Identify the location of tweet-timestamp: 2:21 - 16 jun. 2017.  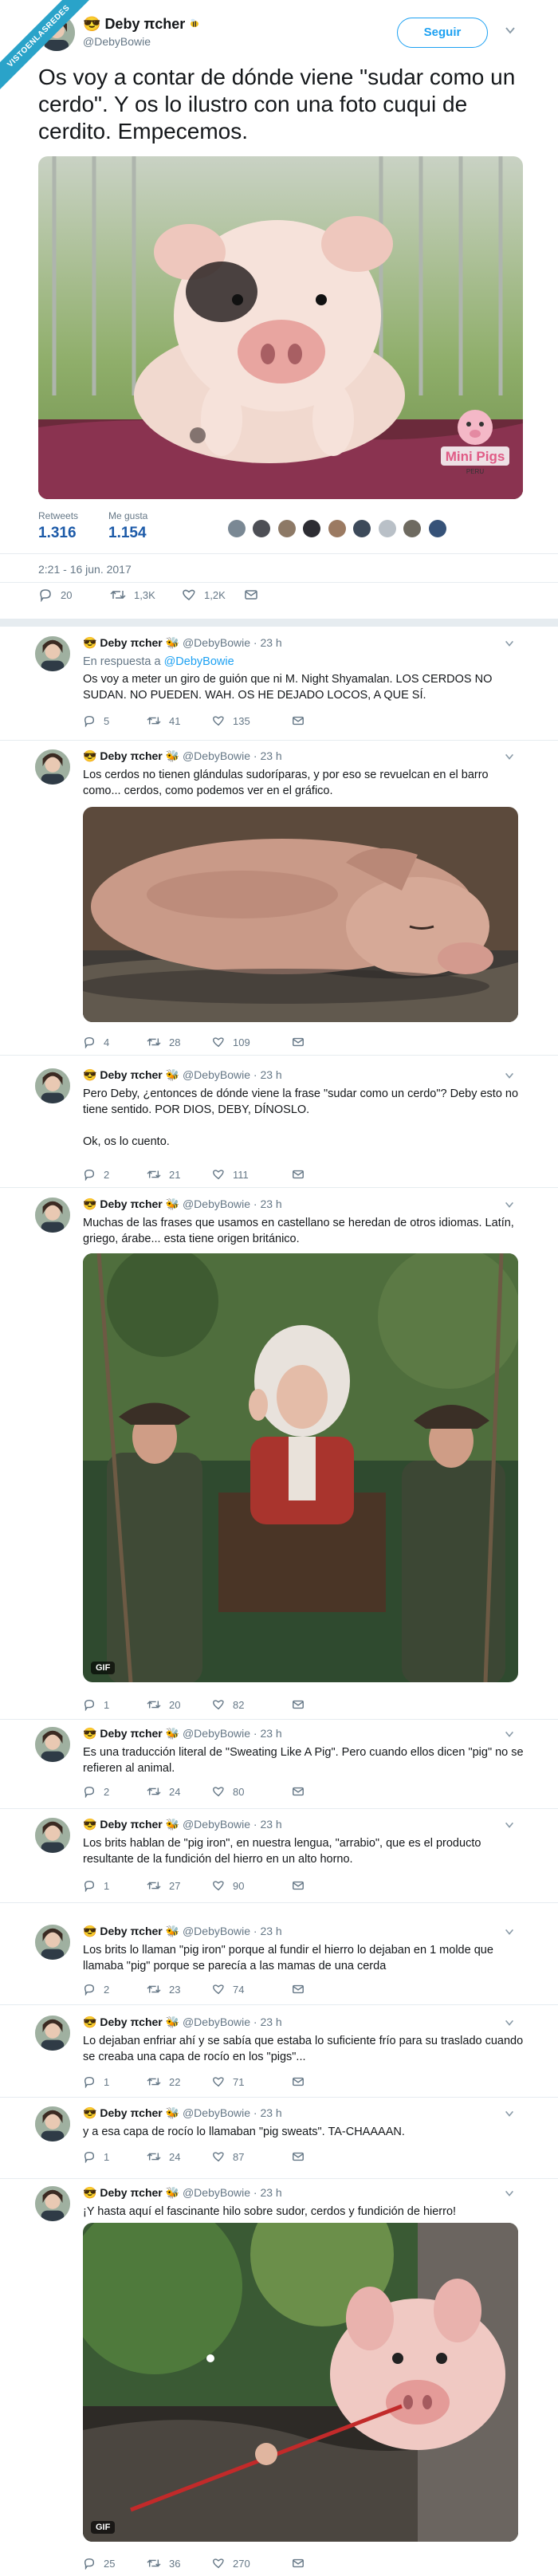
(85, 569).